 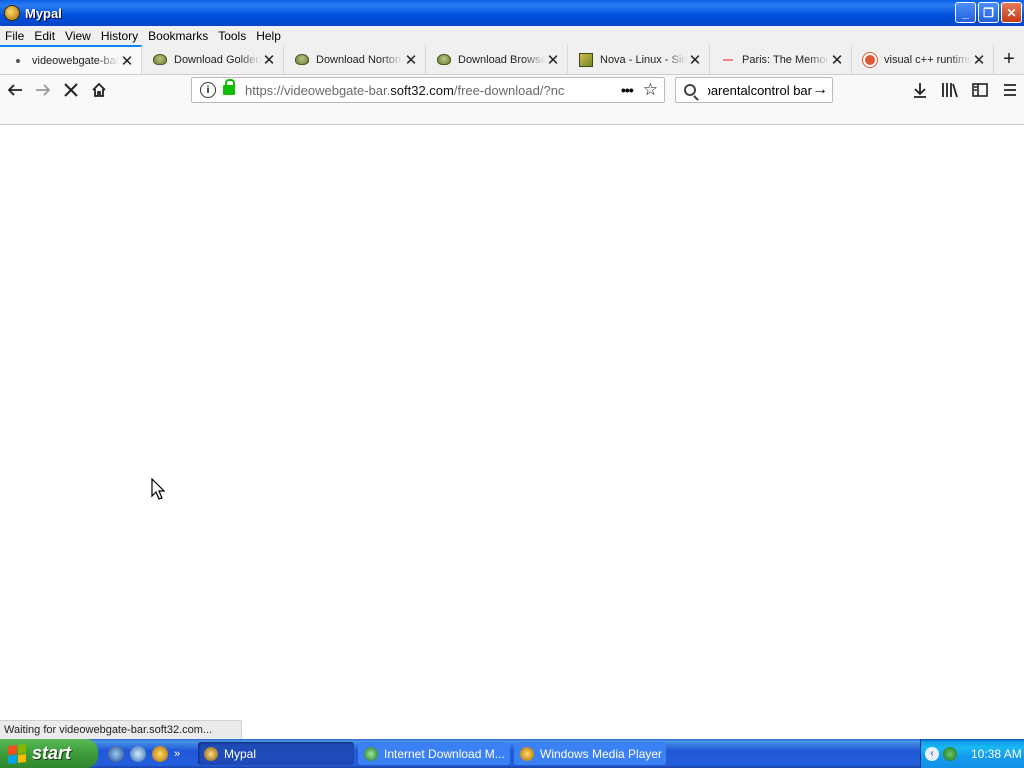 I want to click on back-button, so click(x=15, y=90).